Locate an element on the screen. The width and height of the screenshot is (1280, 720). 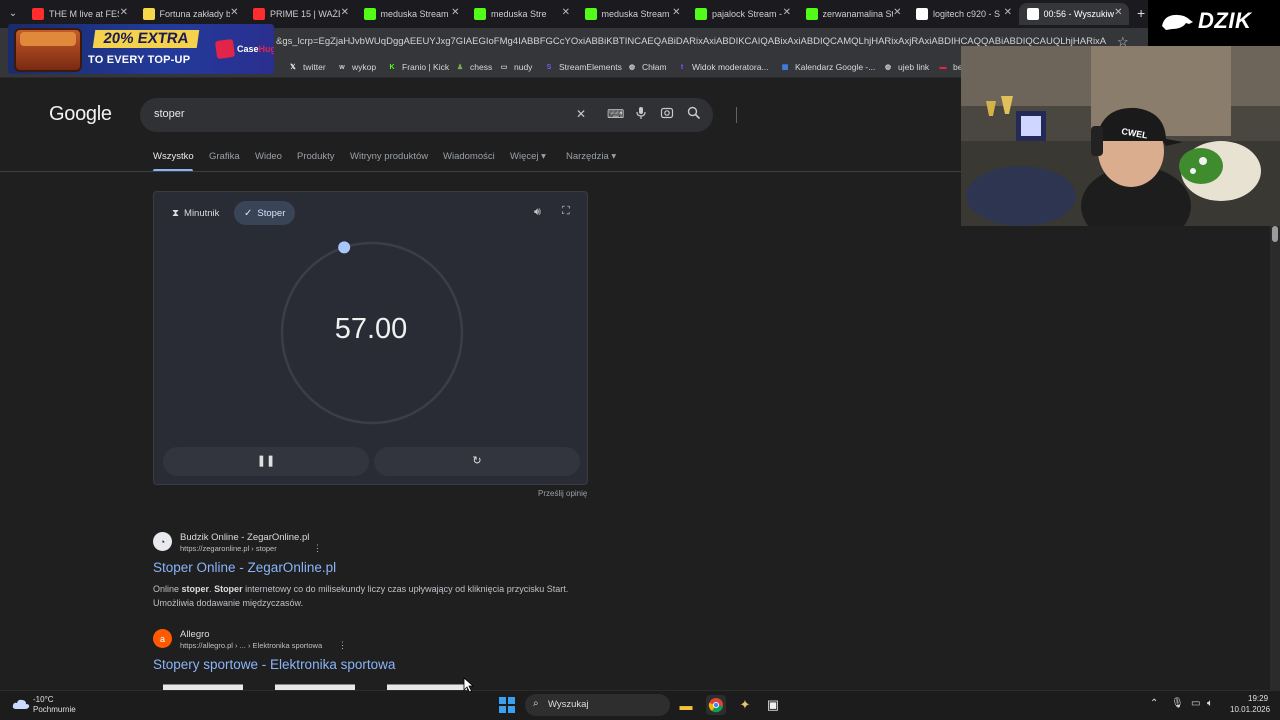
bookmark-item: S StreamElements is located at coordinates (583, 67).